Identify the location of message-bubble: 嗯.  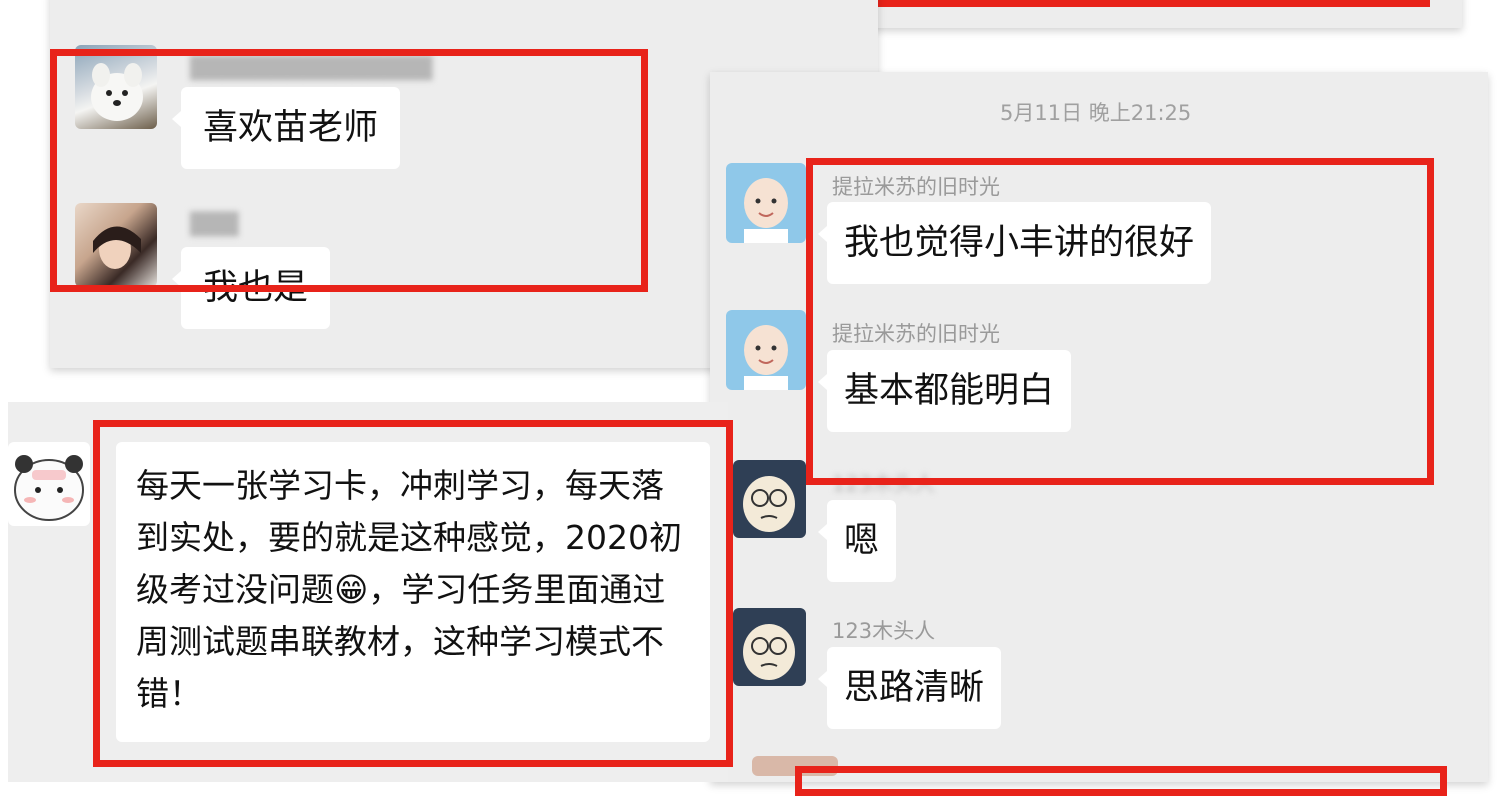
(857, 541).